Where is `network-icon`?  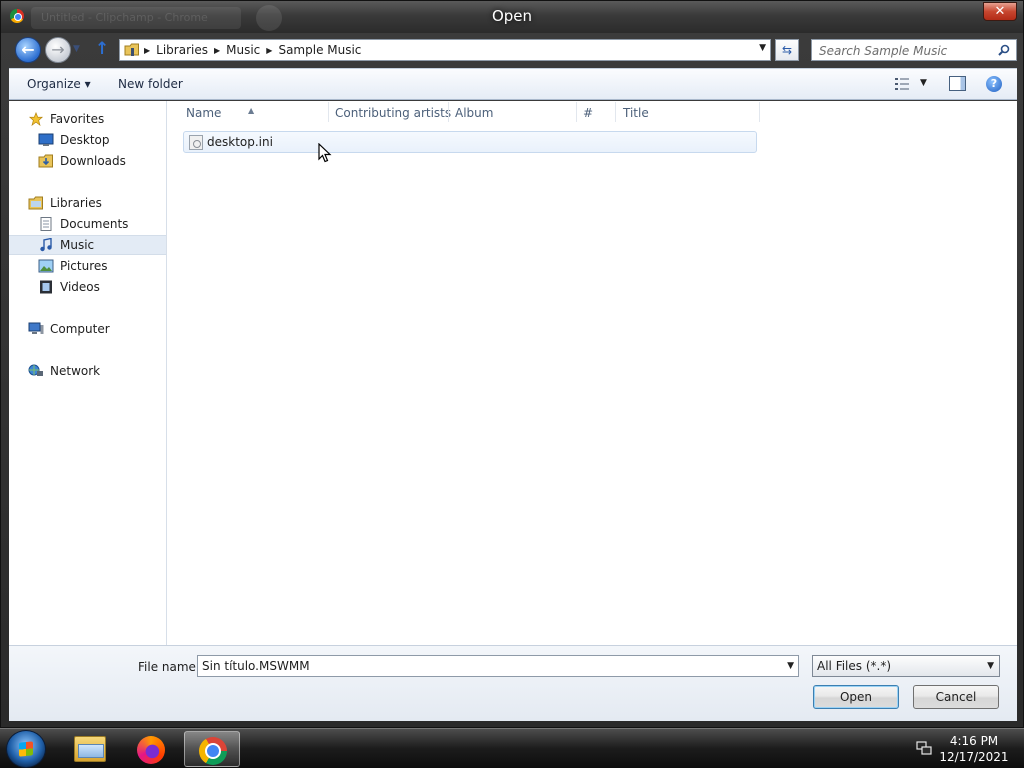 network-icon is located at coordinates (35, 370).